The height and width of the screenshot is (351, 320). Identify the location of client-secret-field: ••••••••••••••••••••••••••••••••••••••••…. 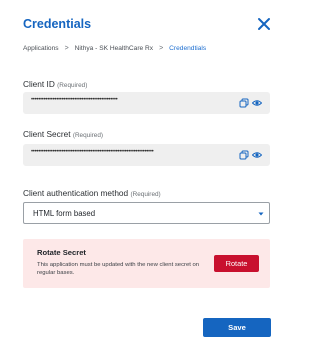
(146, 155).